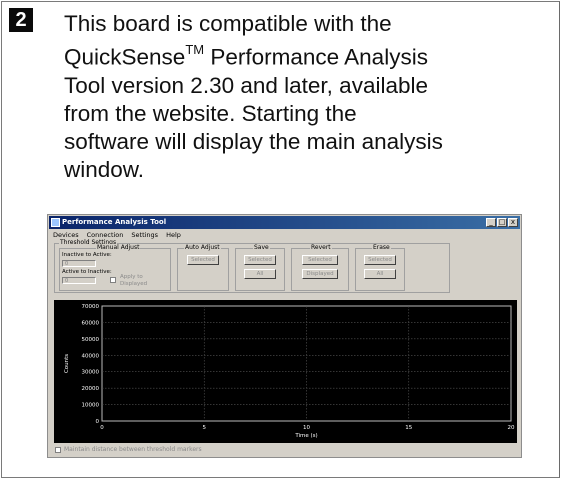  Describe the element at coordinates (502, 222) in the screenshot. I see `maximize-button: □` at that location.